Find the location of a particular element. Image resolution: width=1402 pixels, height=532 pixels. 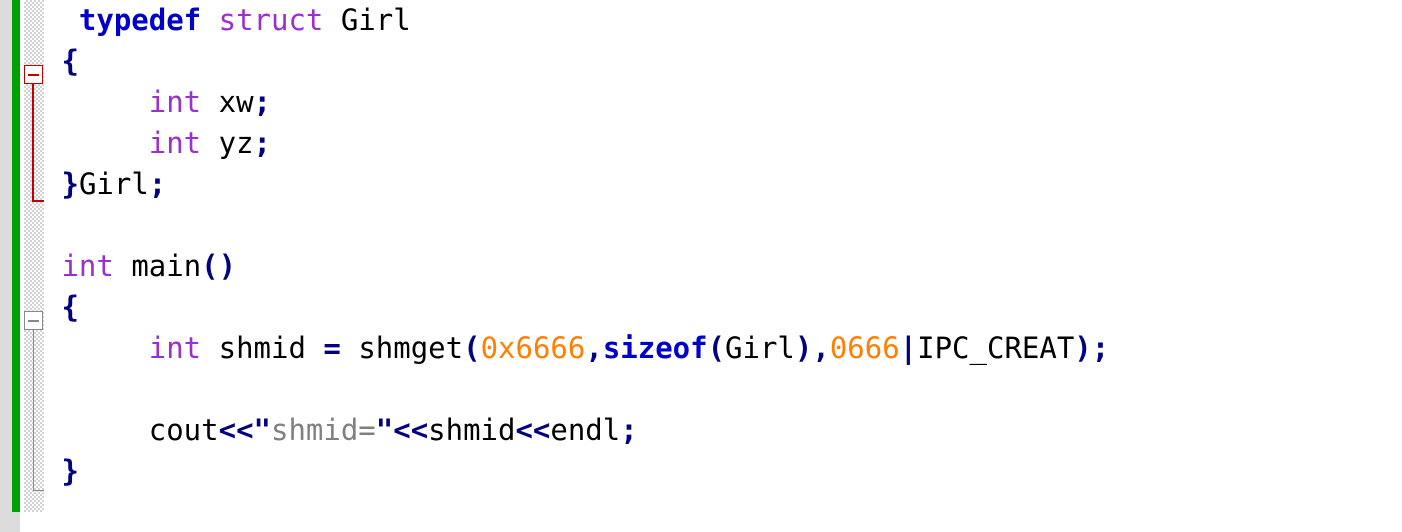

code-line: }Girl; is located at coordinates (576, 184).